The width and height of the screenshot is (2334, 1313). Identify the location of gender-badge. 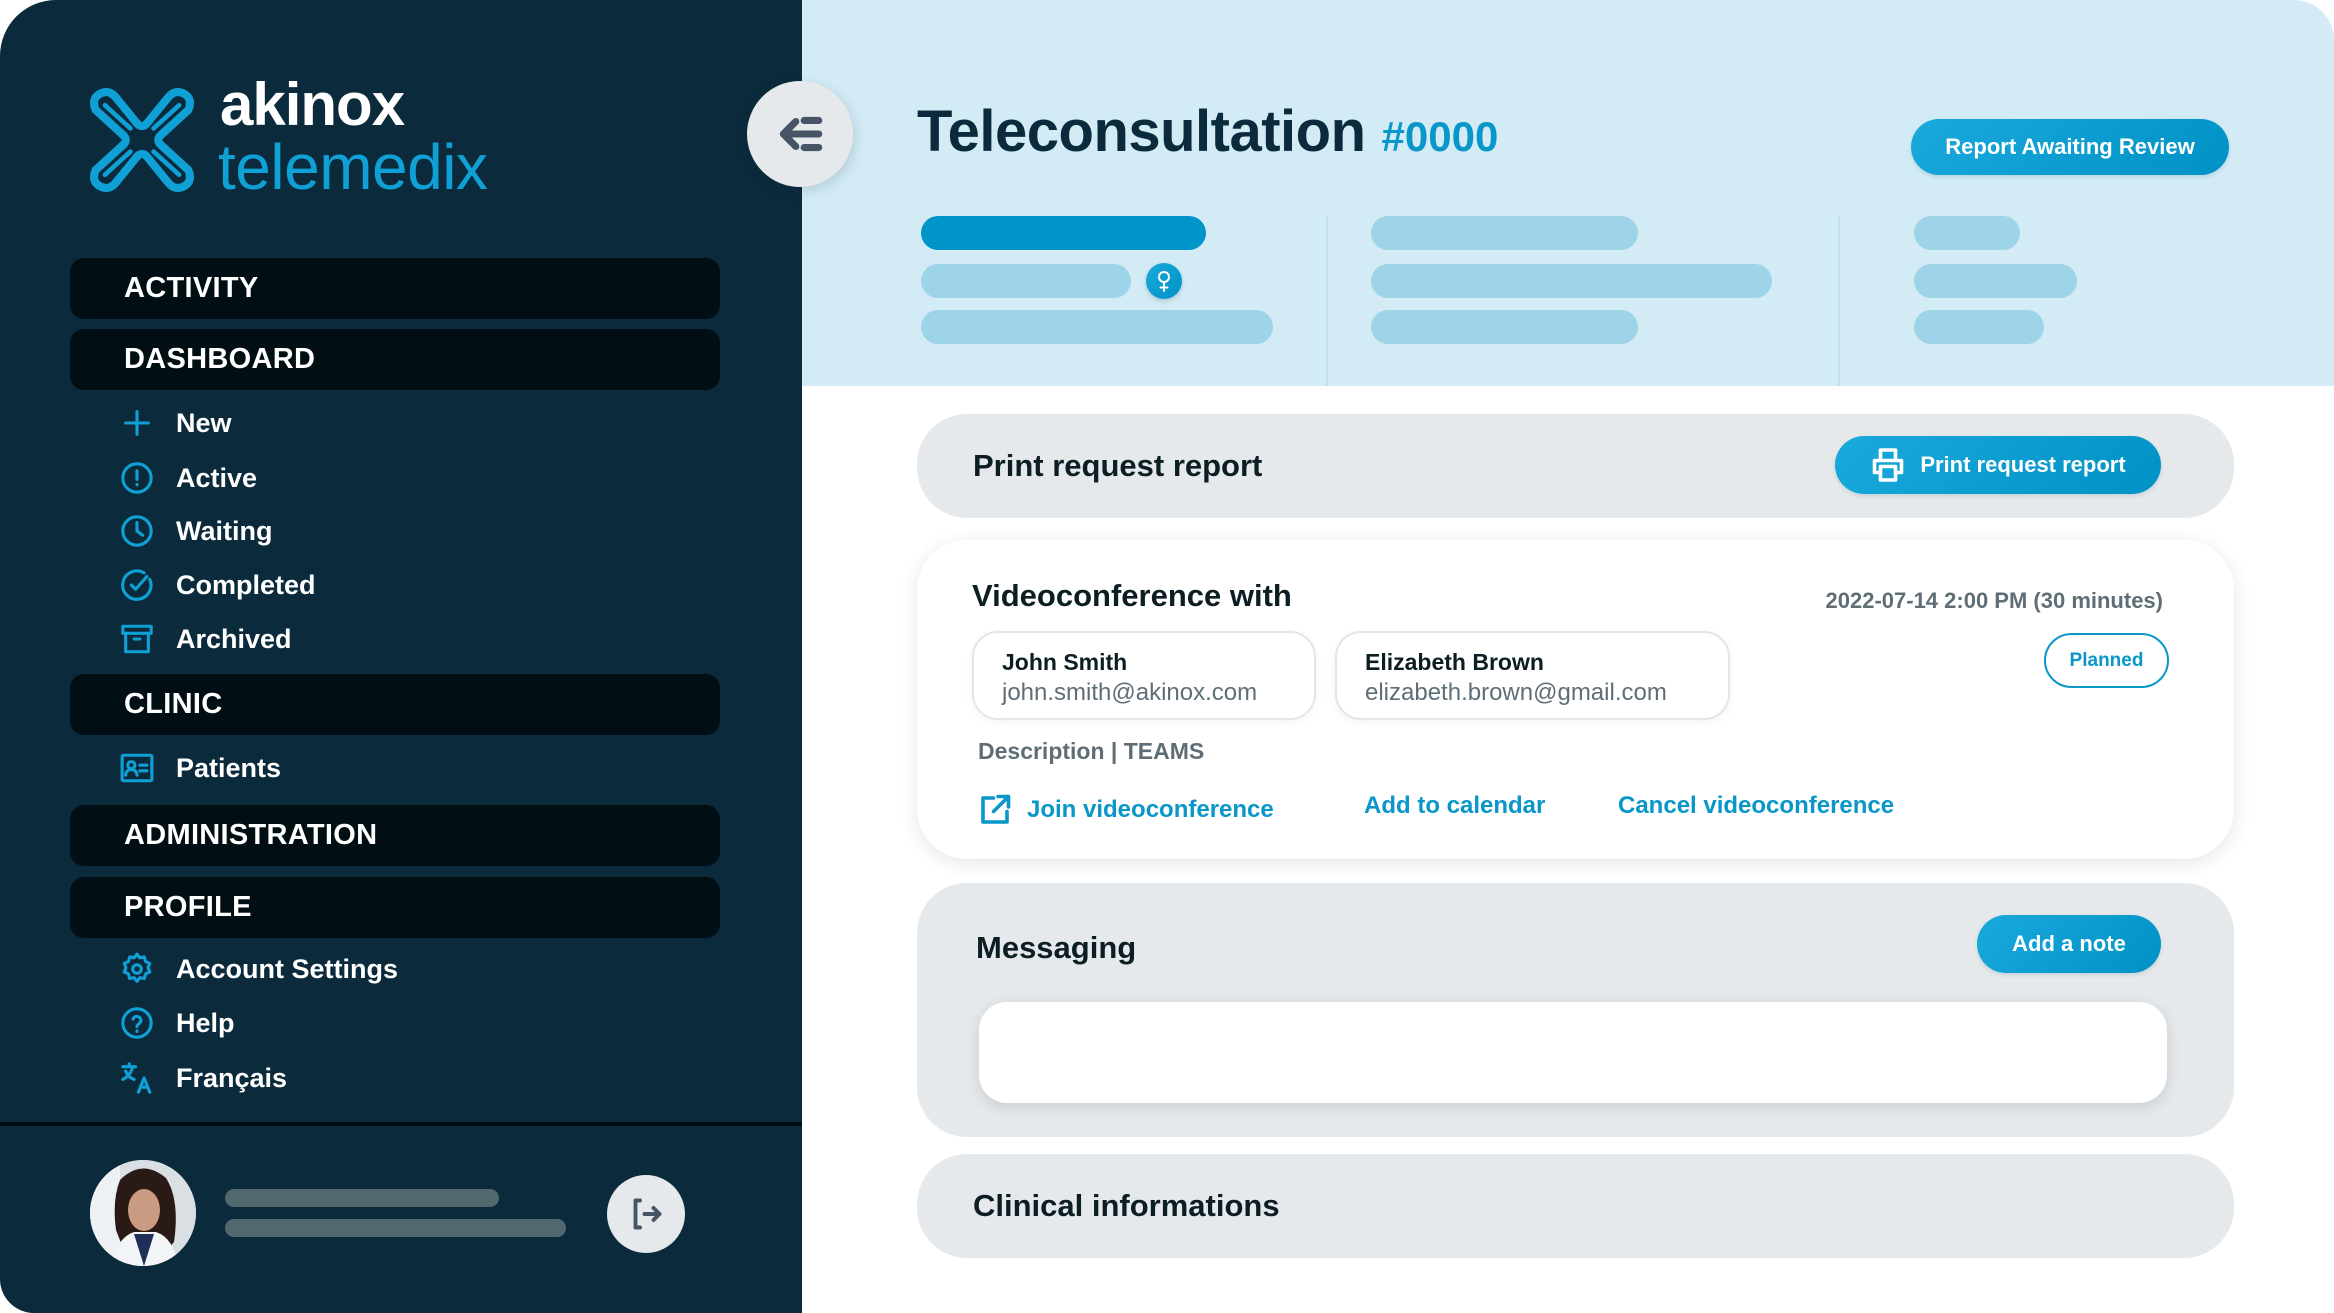
(1164, 281).